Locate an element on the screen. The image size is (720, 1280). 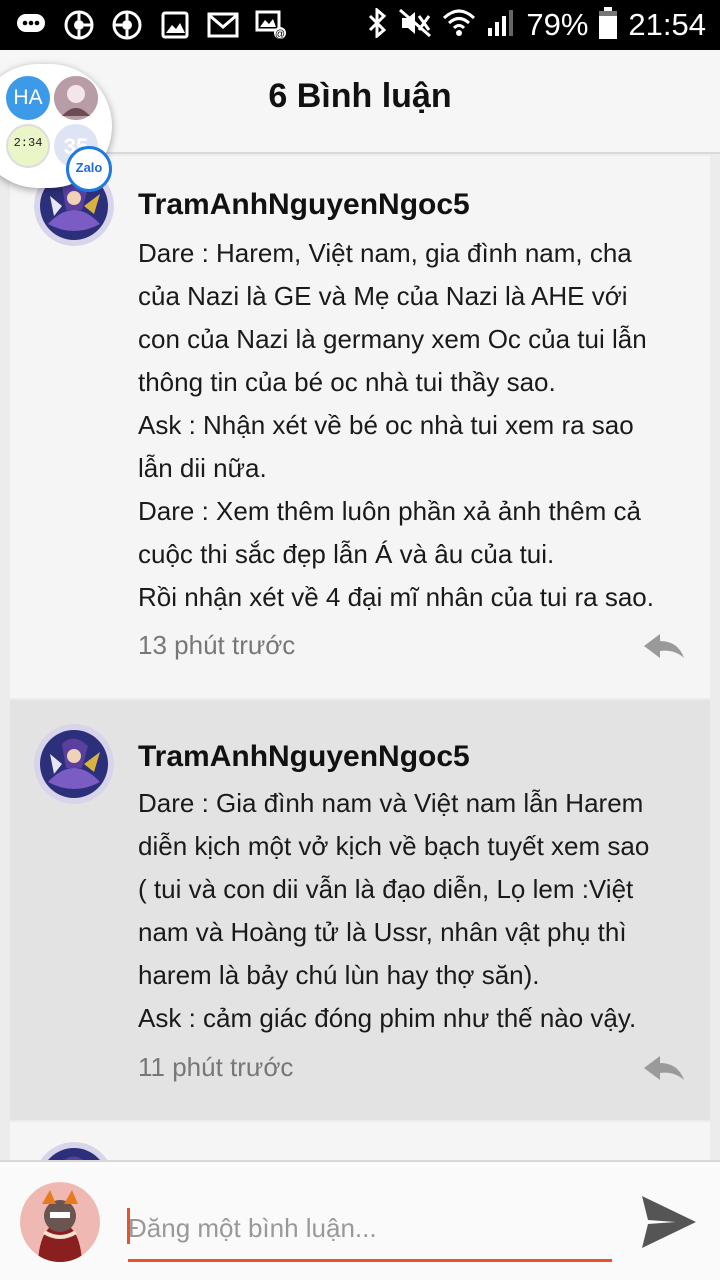
avatar: 2:34 is located at coordinates (28, 146).